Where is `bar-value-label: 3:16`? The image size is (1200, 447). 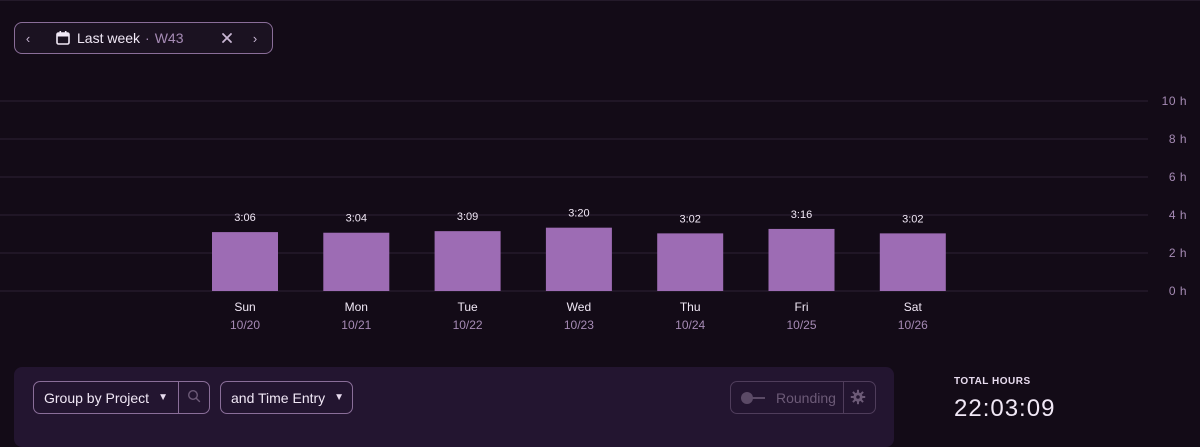 bar-value-label: 3:16 is located at coordinates (801, 215).